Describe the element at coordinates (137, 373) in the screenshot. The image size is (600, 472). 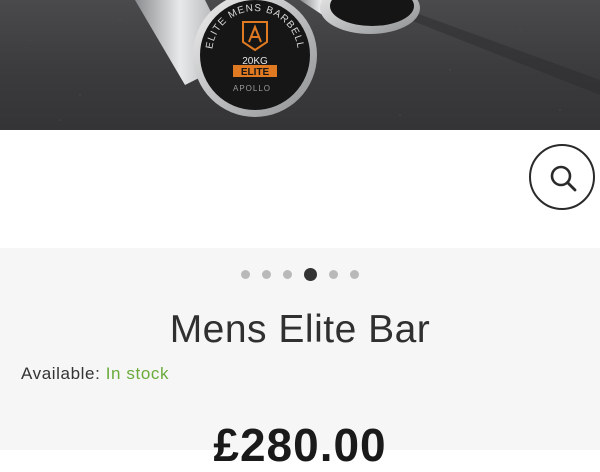
I see `stock-status: In stock` at that location.